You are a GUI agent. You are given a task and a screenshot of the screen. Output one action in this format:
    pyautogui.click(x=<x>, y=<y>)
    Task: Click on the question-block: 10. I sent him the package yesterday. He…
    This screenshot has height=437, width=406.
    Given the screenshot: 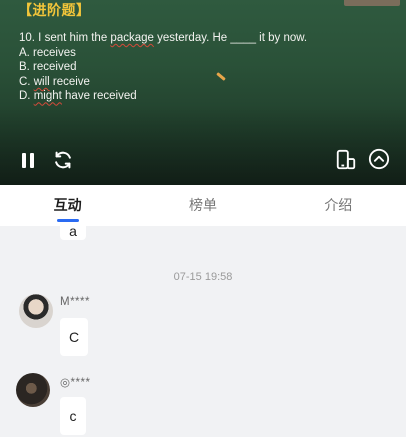 What is the action you would take?
    pyautogui.click(x=163, y=67)
    